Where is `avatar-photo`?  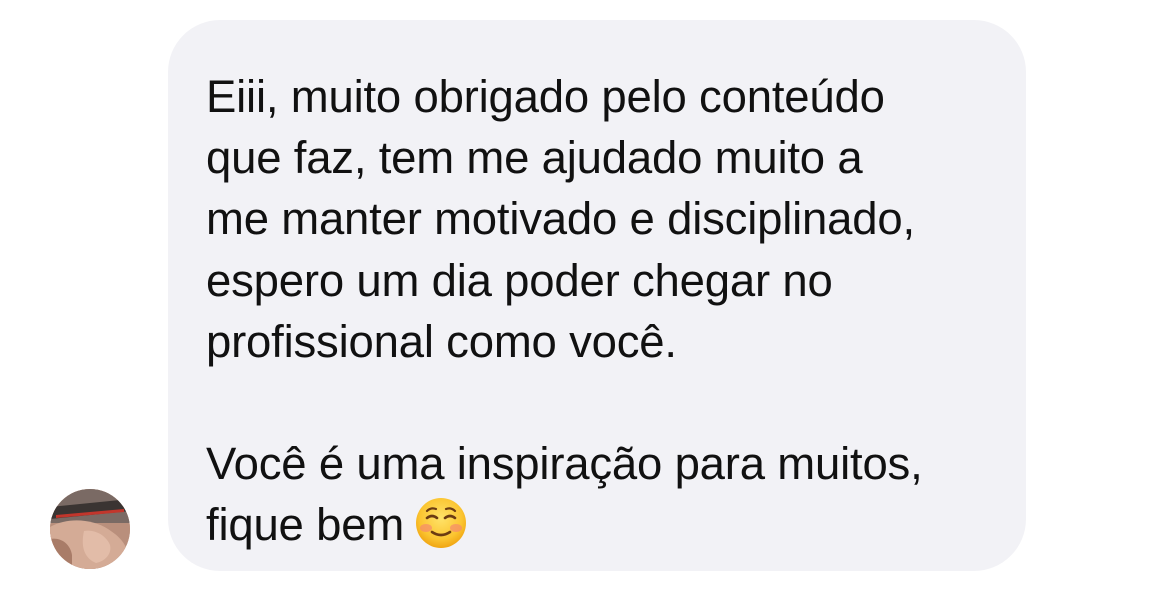
avatar-photo is located at coordinates (90, 529).